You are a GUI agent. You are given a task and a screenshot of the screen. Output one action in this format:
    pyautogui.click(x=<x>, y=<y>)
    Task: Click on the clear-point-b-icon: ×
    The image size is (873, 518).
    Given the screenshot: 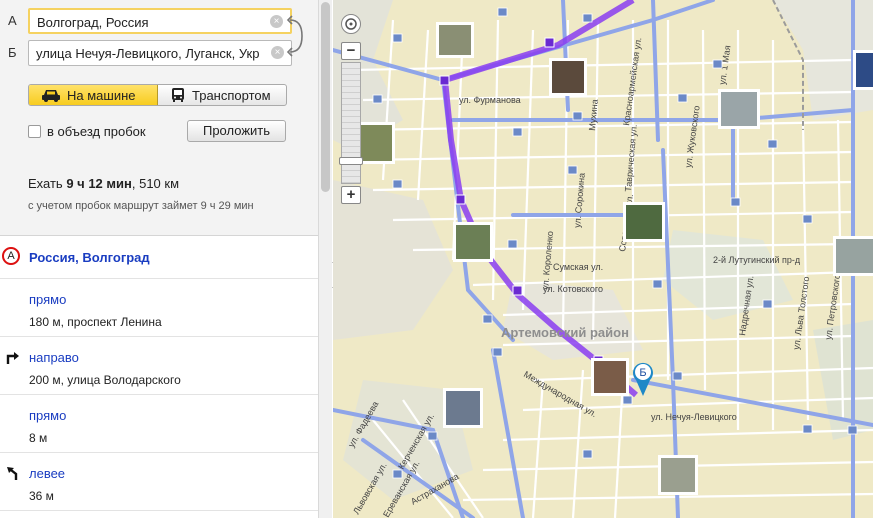 What is the action you would take?
    pyautogui.click(x=277, y=52)
    